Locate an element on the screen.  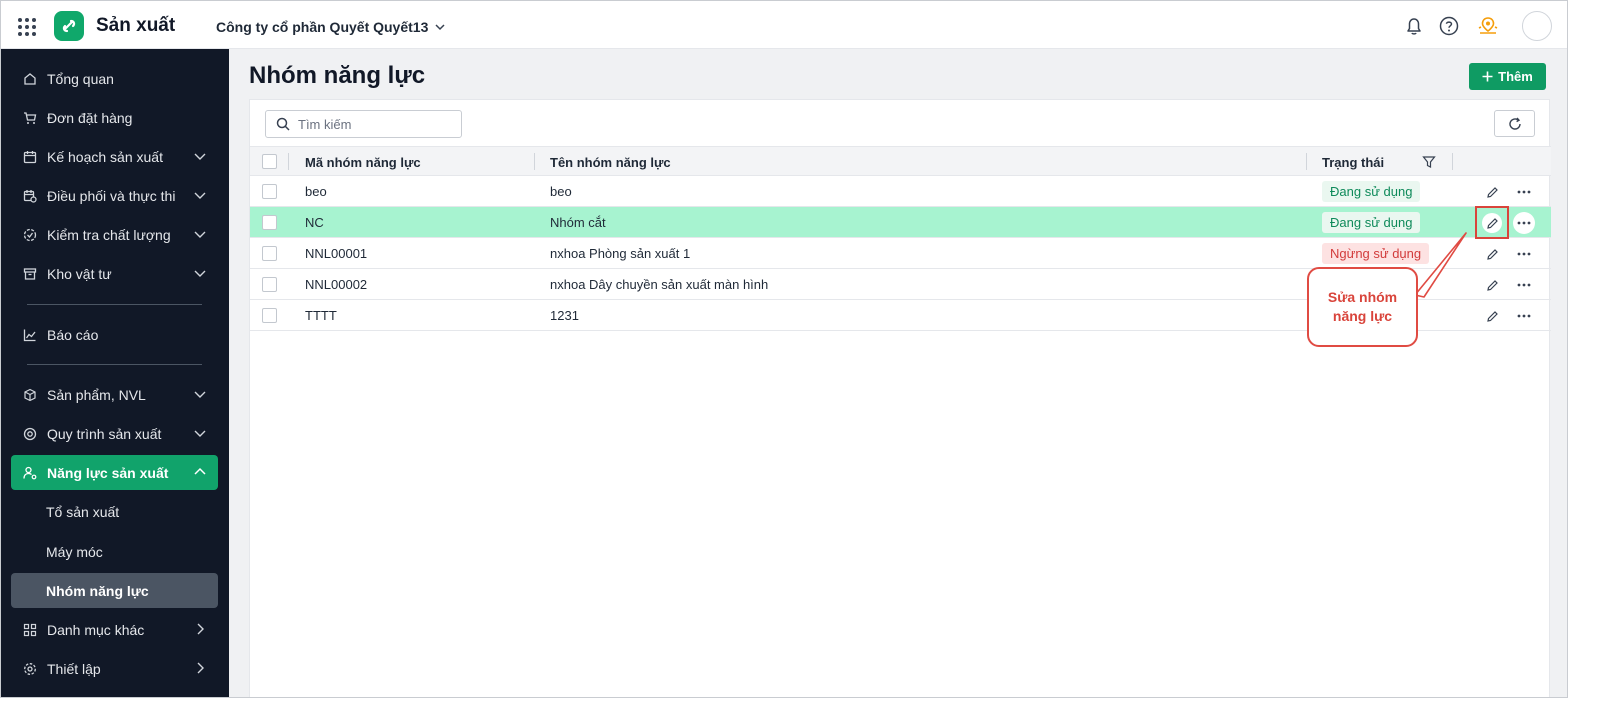
sidebar-item-thiet-lap: Thiết lập is located at coordinates (114, 668).